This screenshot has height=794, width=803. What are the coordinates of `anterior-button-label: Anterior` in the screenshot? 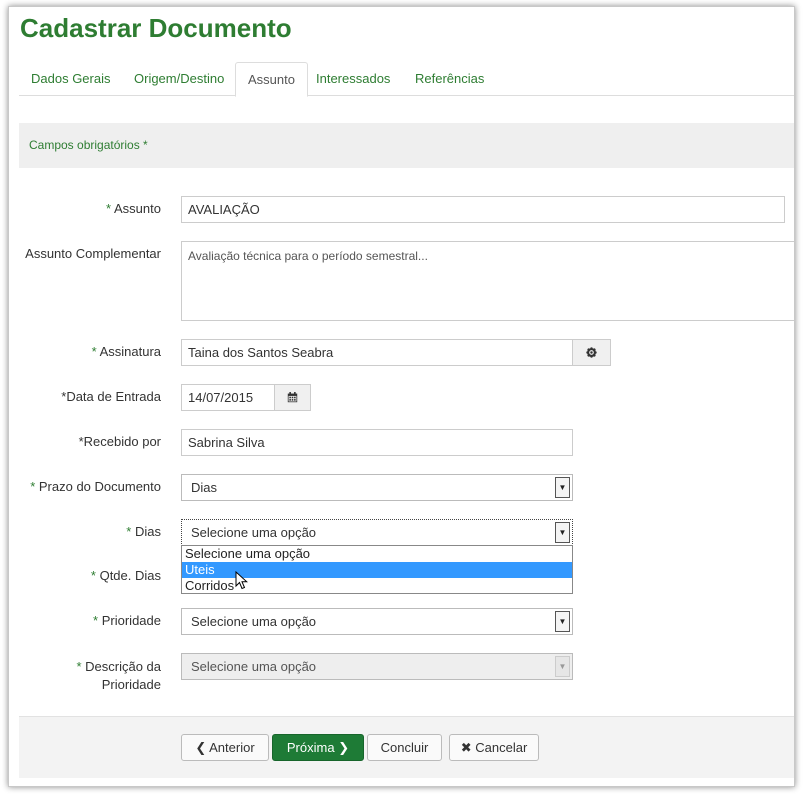 It's located at (232, 747).